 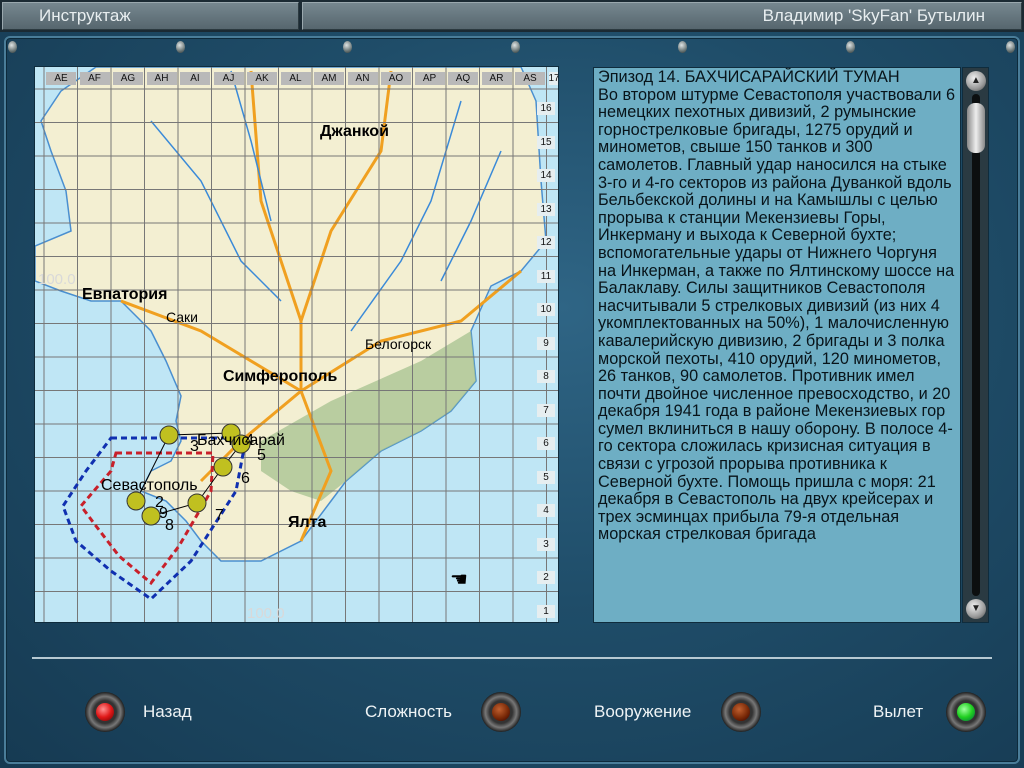 I want to click on scroll-track, so click(x=976, y=345).